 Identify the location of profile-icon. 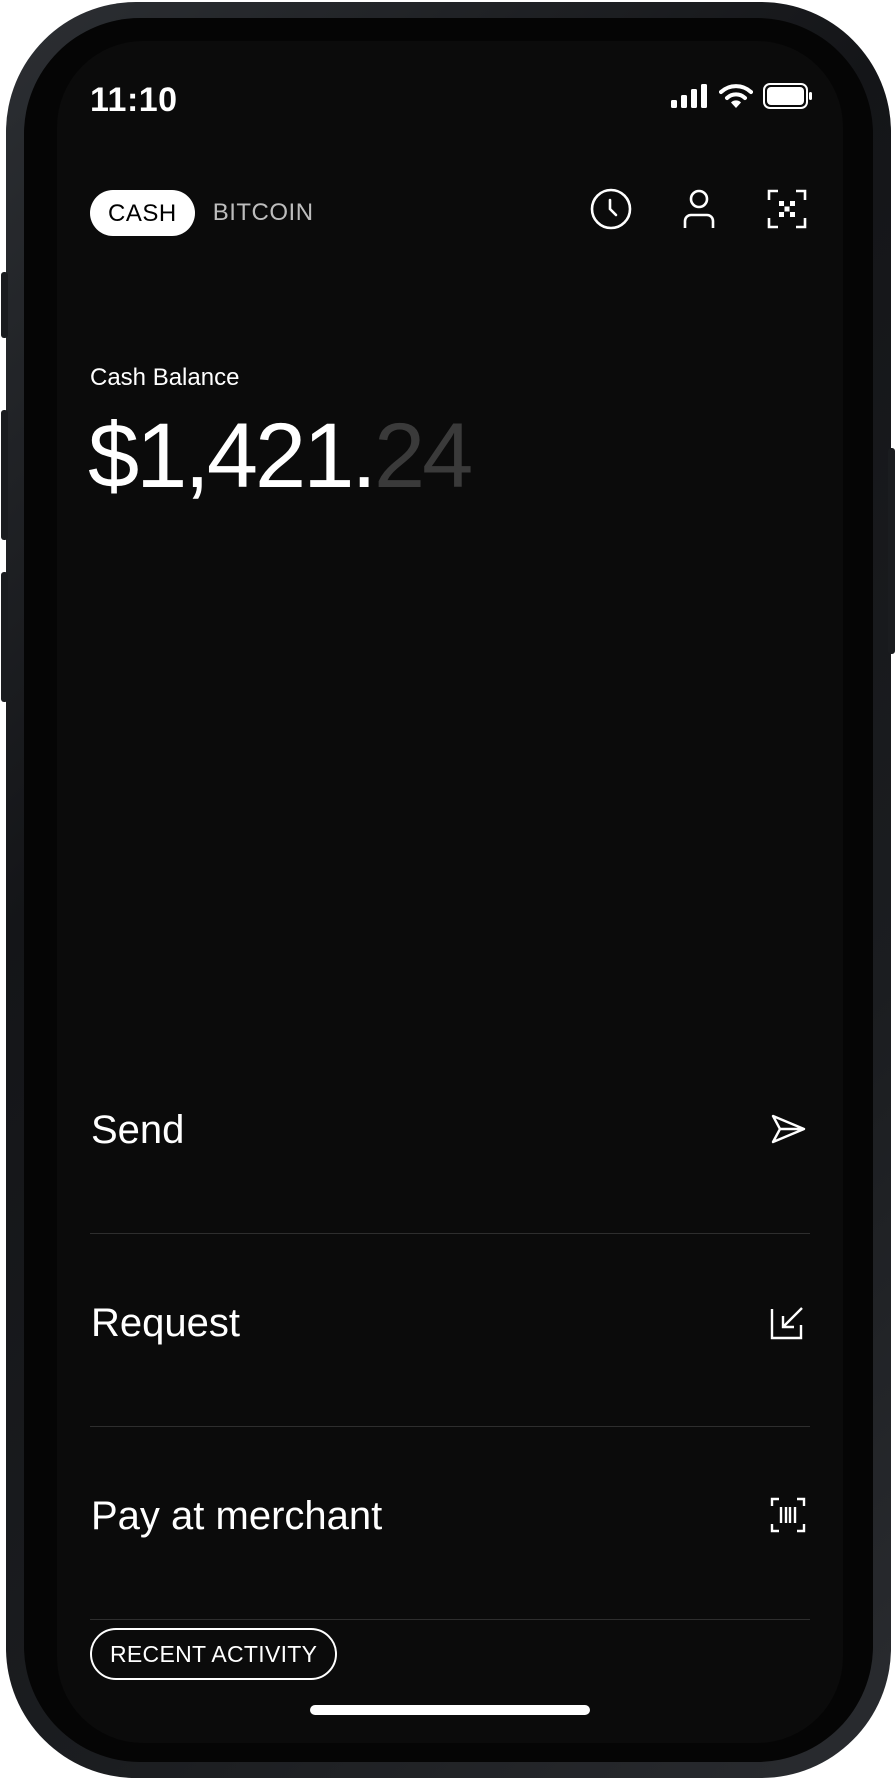
(699, 208).